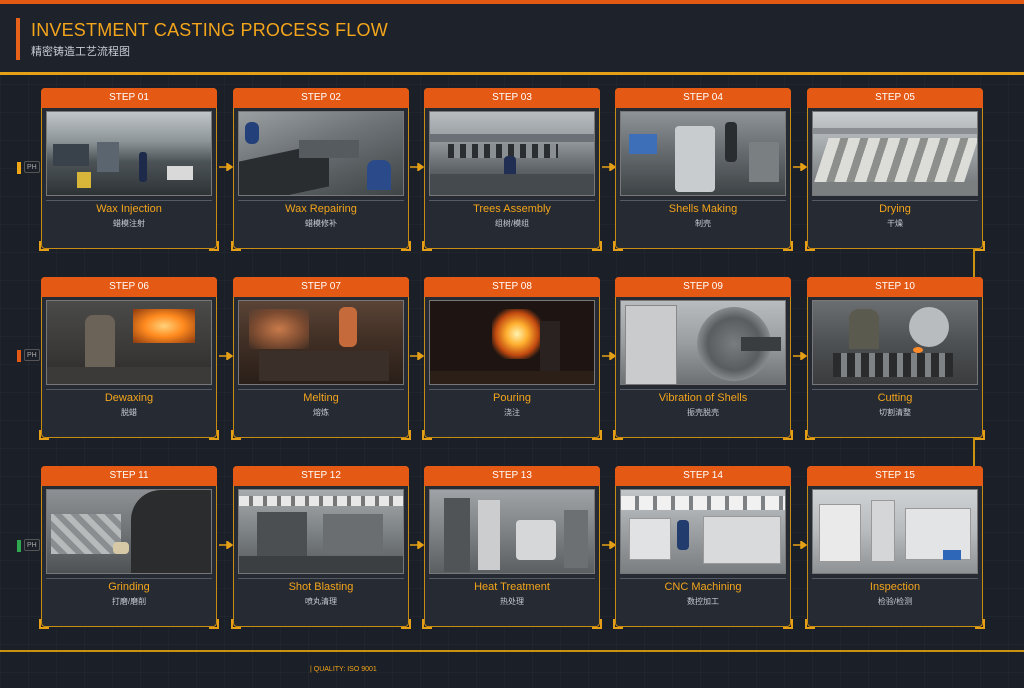  Describe the element at coordinates (703, 342) in the screenshot. I see `step-photo-vibration-of-shells` at that location.